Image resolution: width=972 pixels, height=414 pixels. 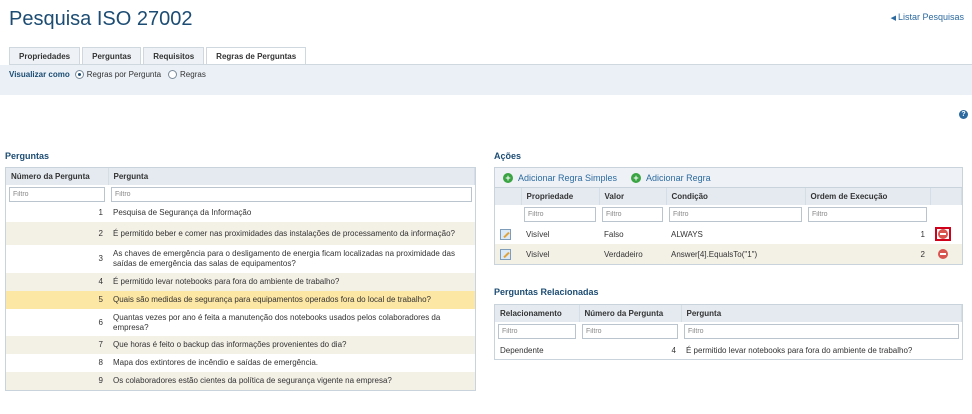 I want to click on radio-rules-by-question, so click(x=79, y=74).